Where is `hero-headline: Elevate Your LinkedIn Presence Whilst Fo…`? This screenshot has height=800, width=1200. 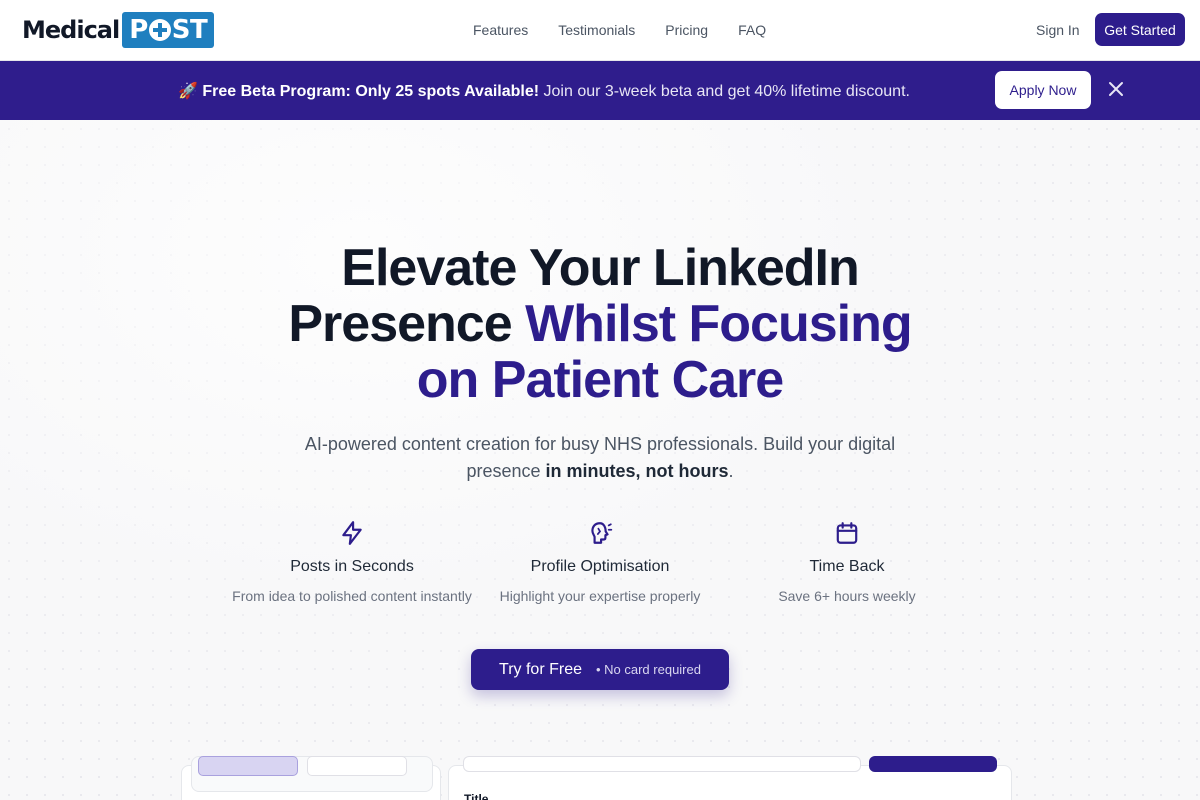 hero-headline: Elevate Your LinkedIn Presence Whilst Fo… is located at coordinates (600, 324).